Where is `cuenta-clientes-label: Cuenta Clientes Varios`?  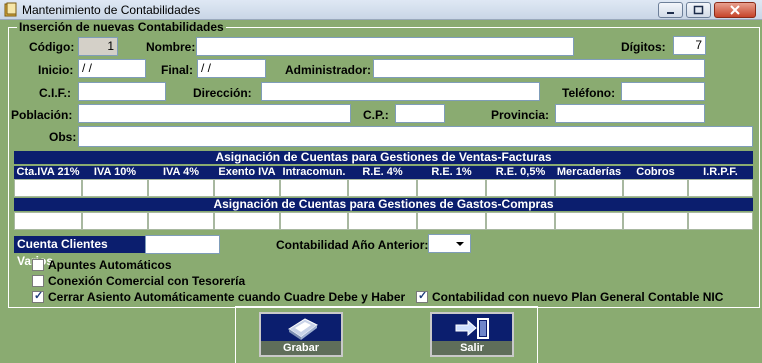
cuenta-clientes-label: Cuenta Clientes Varios is located at coordinates (79, 252).